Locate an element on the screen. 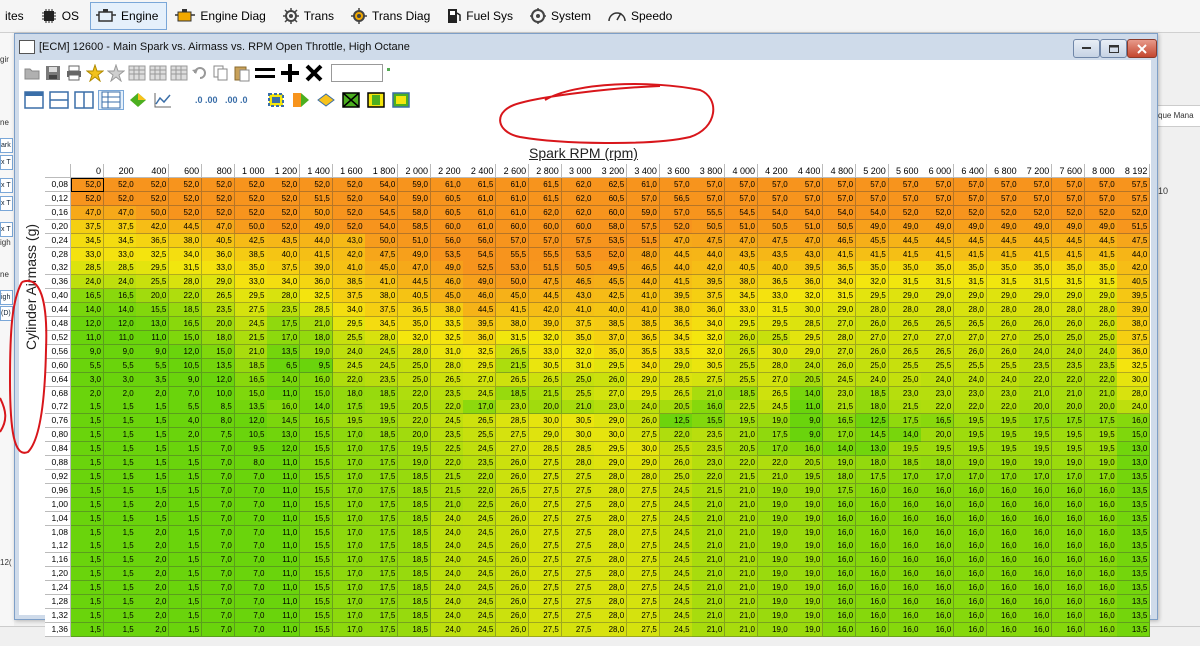 The width and height of the screenshot is (1200, 646). row-header-airmass: 0,24 is located at coordinates (58, 240).